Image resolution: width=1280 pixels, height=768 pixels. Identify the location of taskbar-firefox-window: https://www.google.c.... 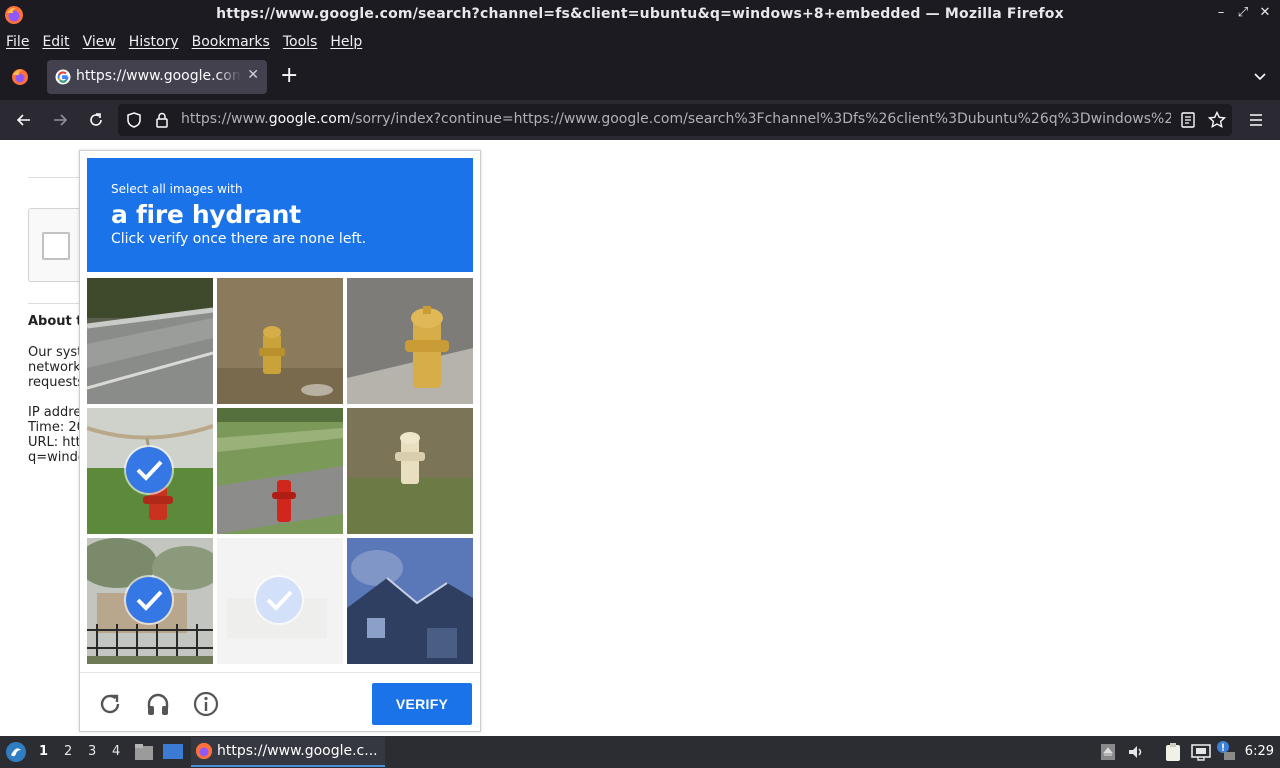
(288, 752).